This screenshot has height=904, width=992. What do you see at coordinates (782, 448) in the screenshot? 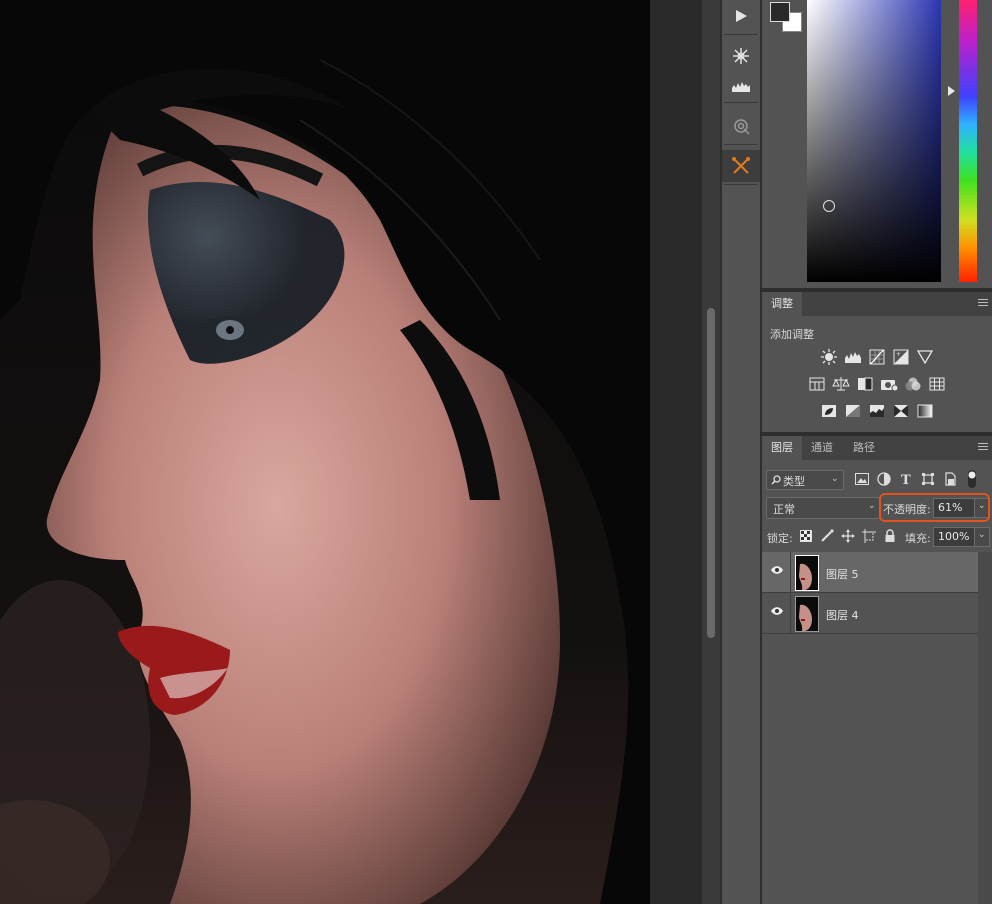
I see `tab-layers: 图层` at bounding box center [782, 448].